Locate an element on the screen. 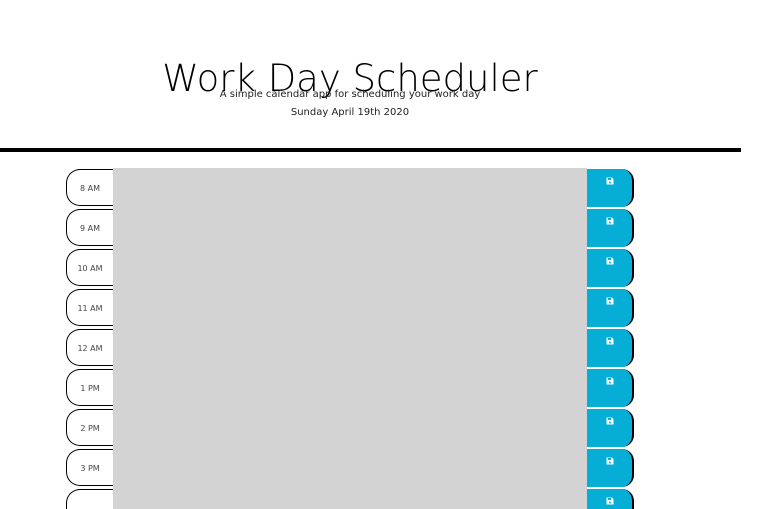 The image size is (770, 509). time-block-row: 8 AM is located at coordinates (351, 188).